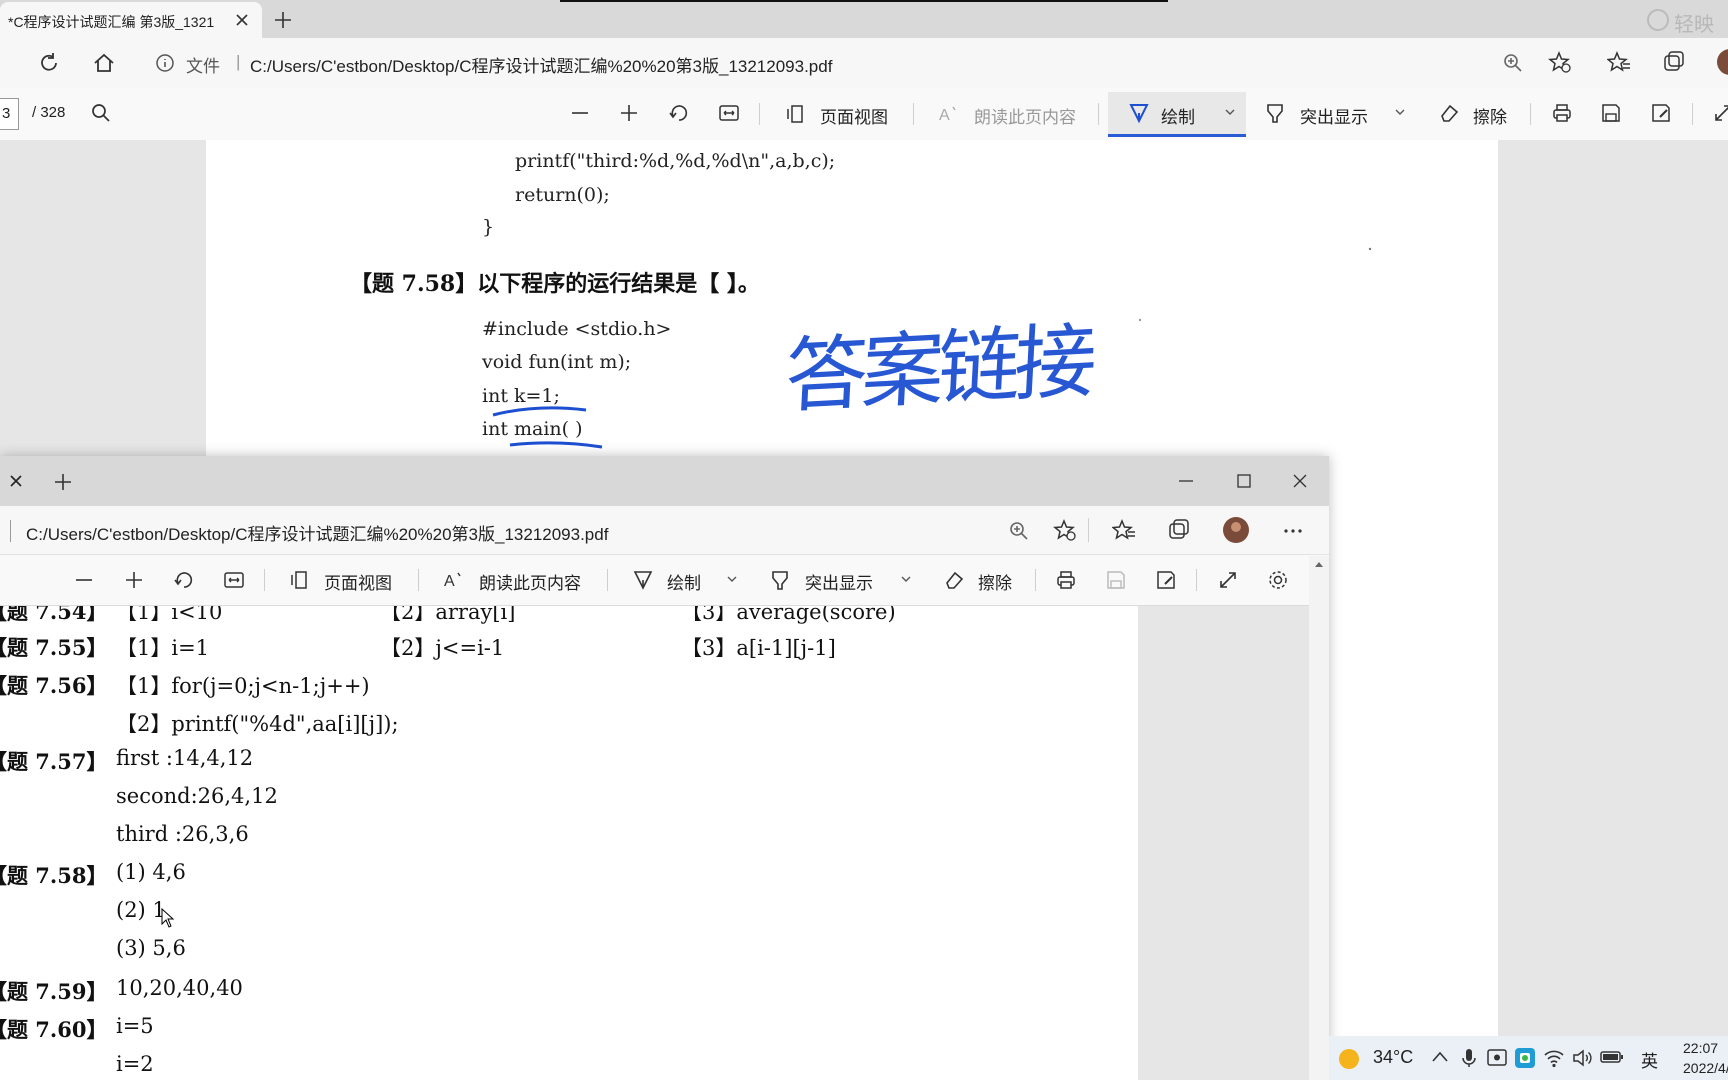 Image resolution: width=1728 pixels, height=1080 pixels. What do you see at coordinates (165, 63) in the screenshot?
I see `back-info-icon` at bounding box center [165, 63].